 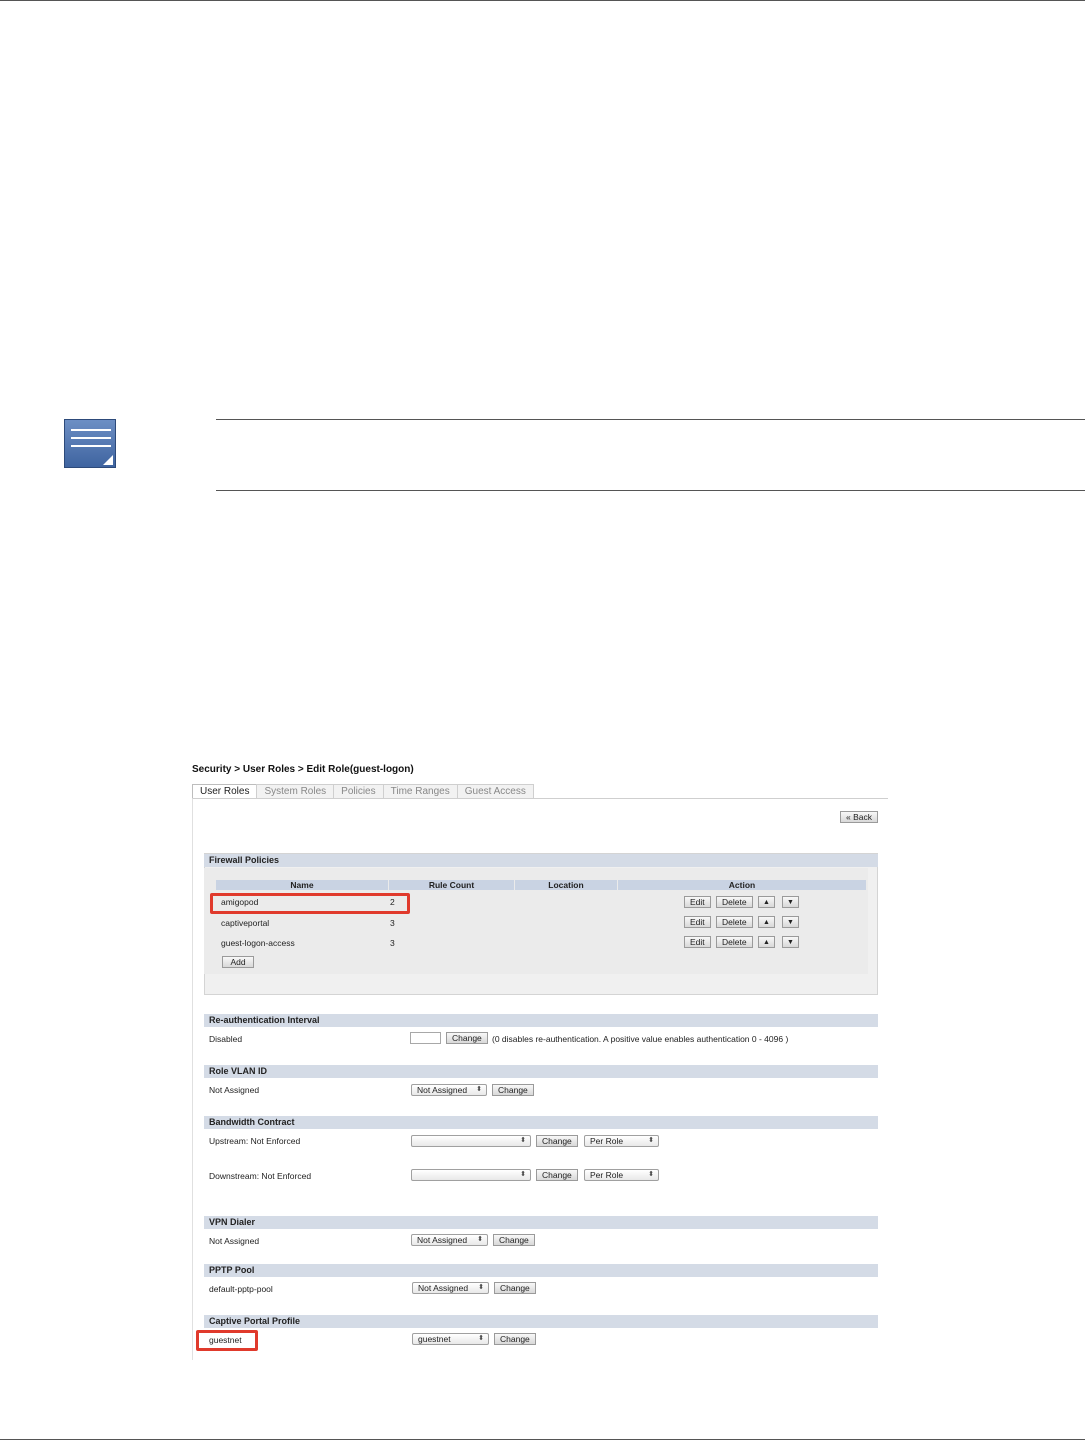 I want to click on bandwidth-header: Bandwidth Contract, so click(x=541, y=1122).